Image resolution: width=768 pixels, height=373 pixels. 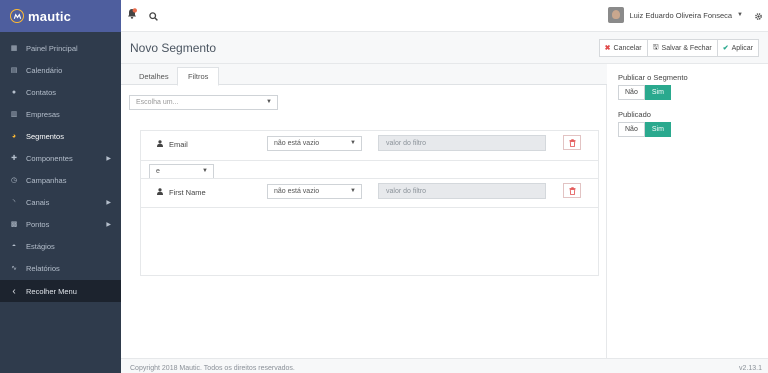 I want to click on sidebar-item-dashboard: ▦ Painel Principal, so click(x=60, y=48).